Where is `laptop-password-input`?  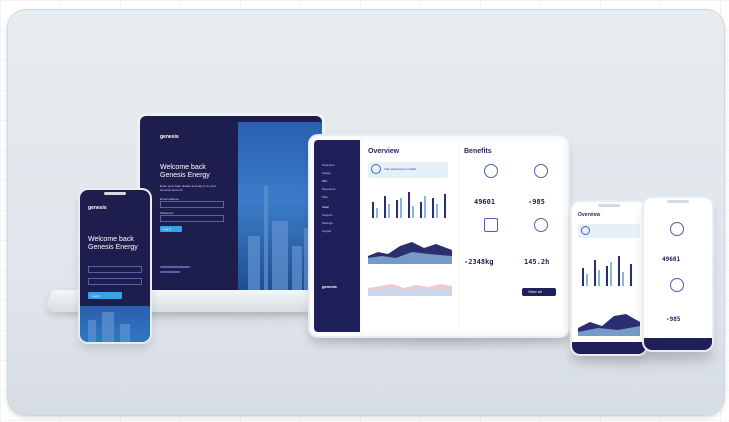 laptop-password-input is located at coordinates (192, 218).